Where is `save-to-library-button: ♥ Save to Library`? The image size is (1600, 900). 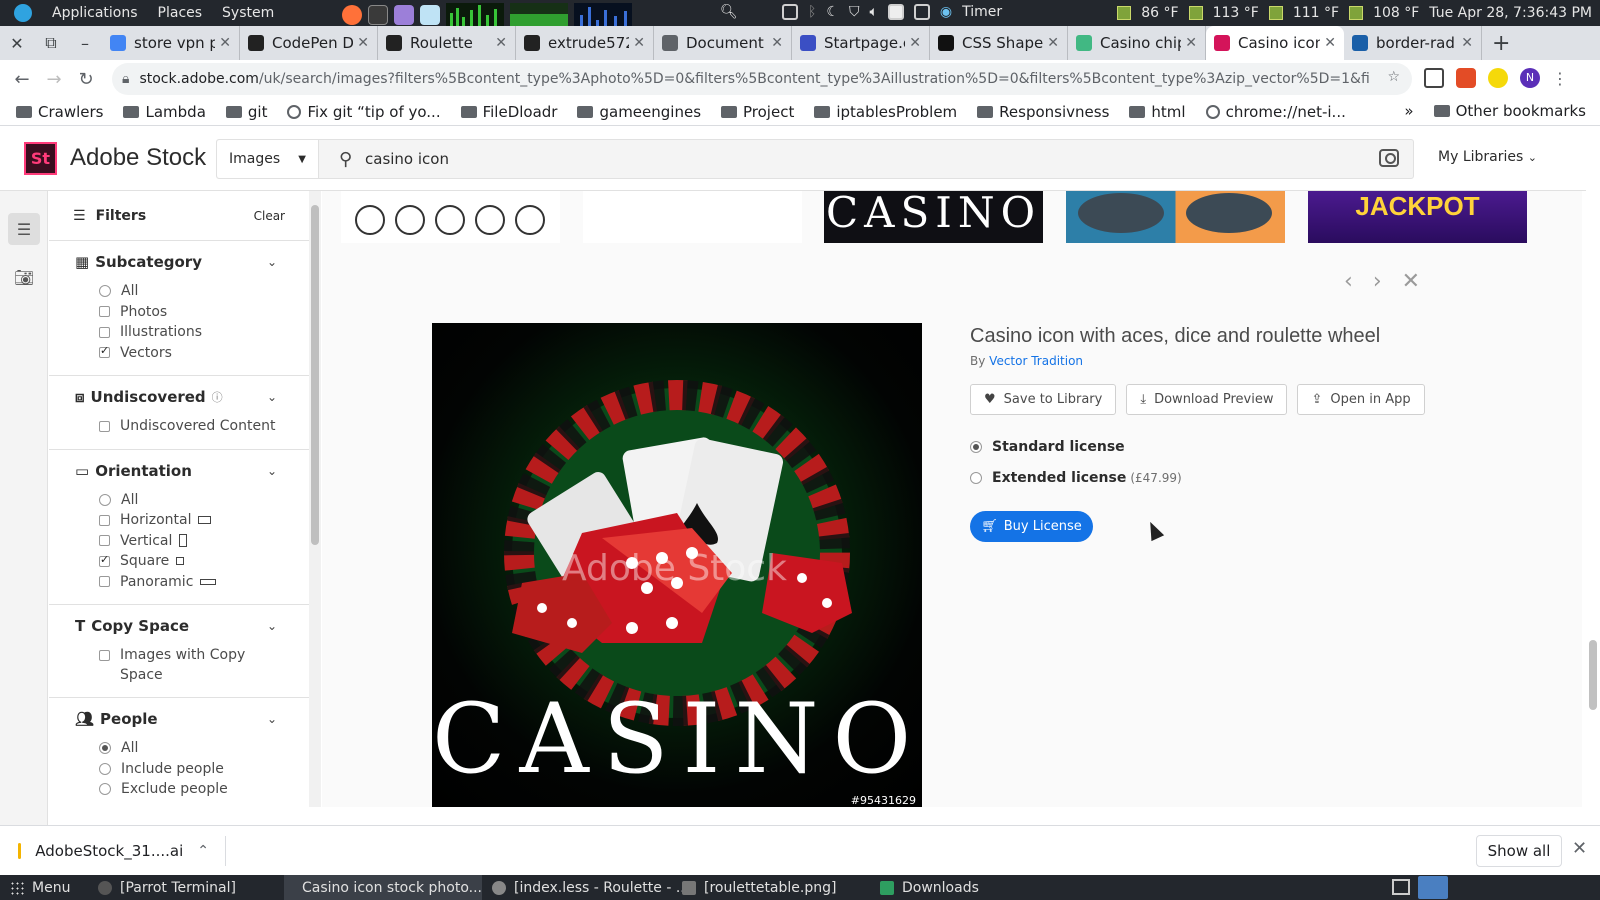 save-to-library-button: ♥ Save to Library is located at coordinates (1043, 399).